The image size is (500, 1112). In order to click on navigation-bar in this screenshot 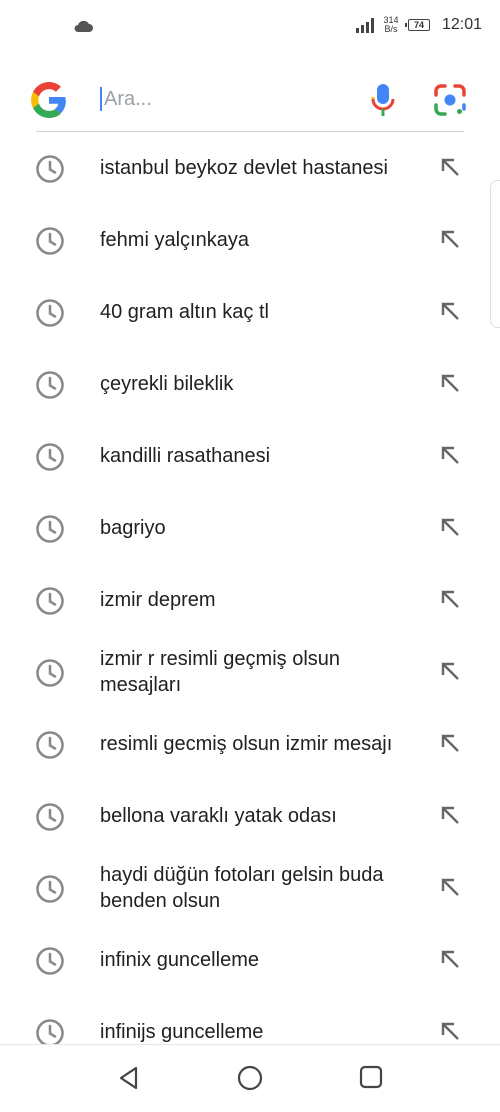, I will do `click(250, 1078)`.